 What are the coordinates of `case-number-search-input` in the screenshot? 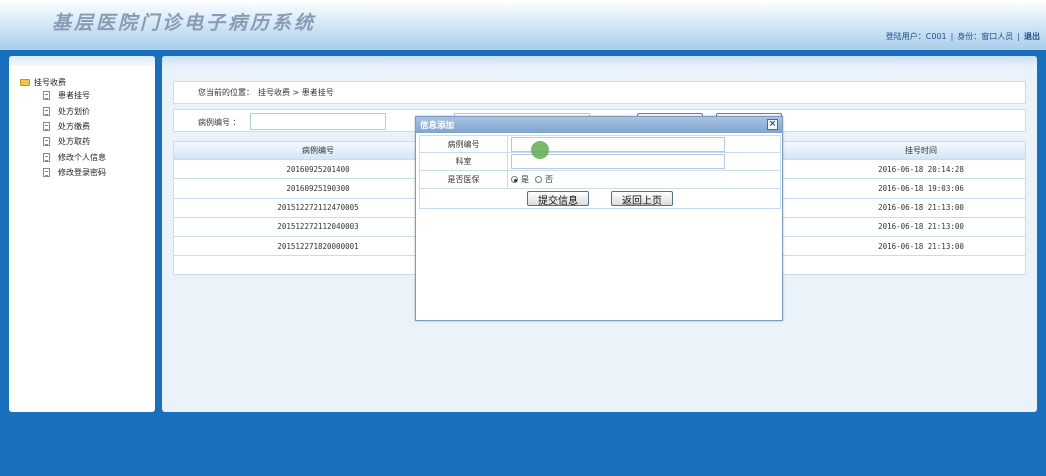 It's located at (318, 121).